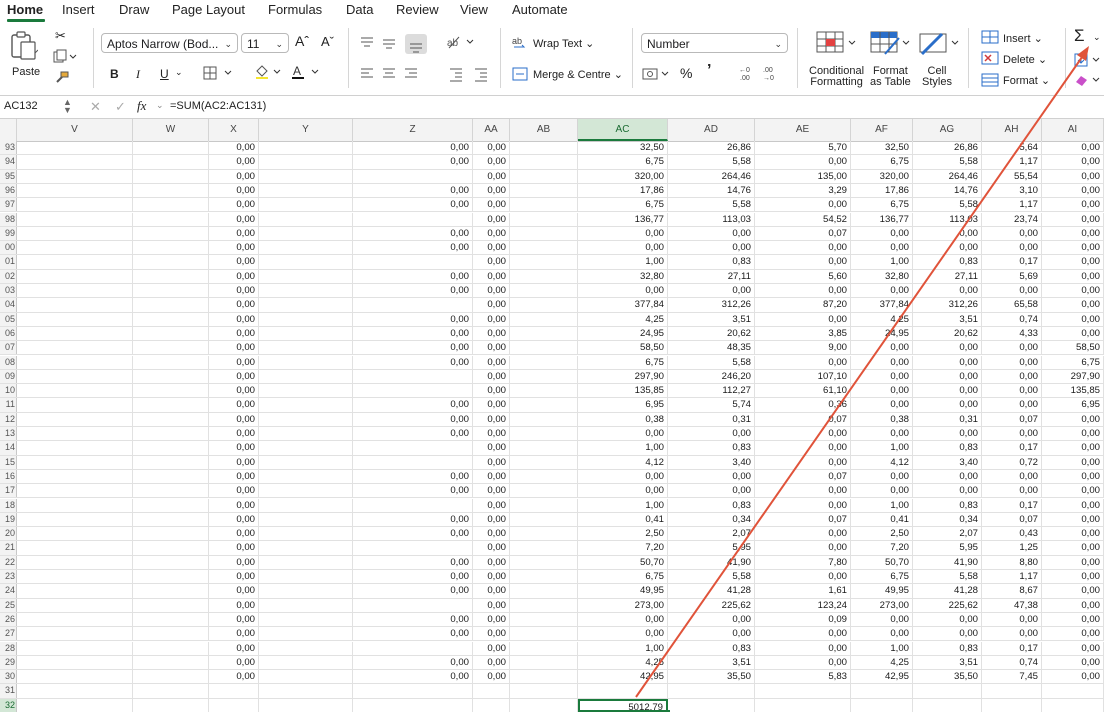 The width and height of the screenshot is (1104, 712). Describe the element at coordinates (1079, 36) in the screenshot. I see `sigma-icon: Σ` at that location.